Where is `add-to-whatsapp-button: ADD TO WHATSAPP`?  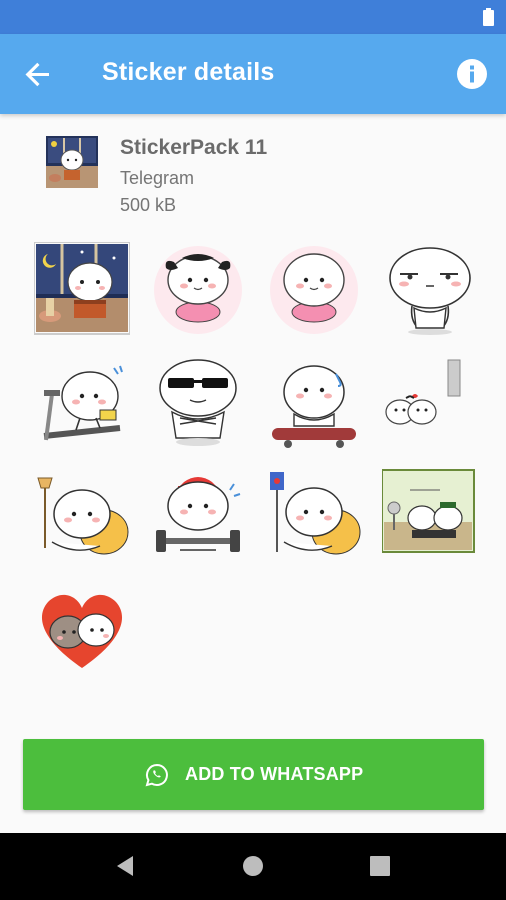
add-to-whatsapp-button: ADD TO WHATSAPP is located at coordinates (253, 774).